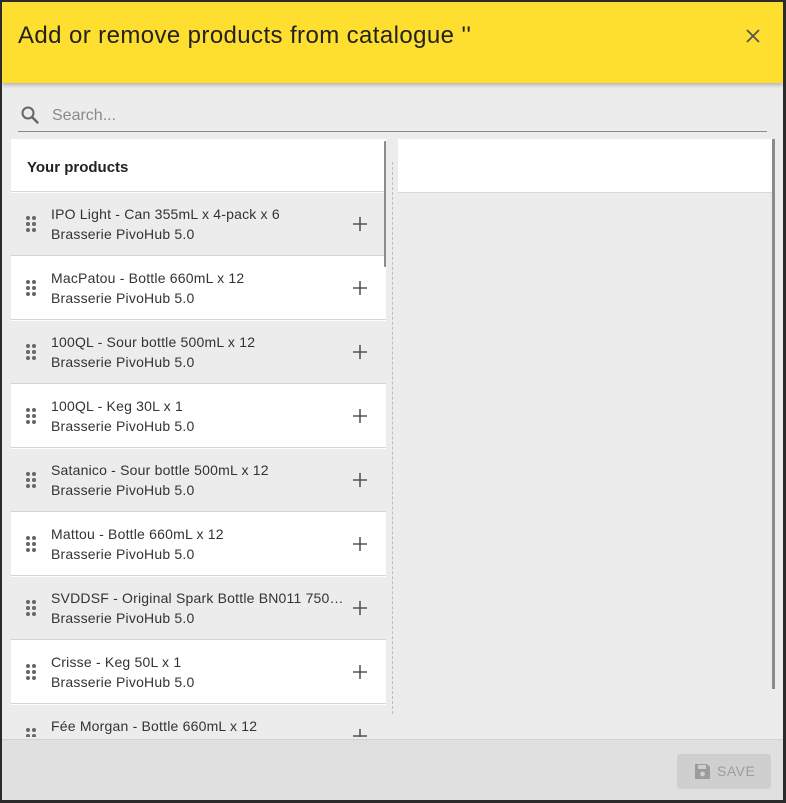  I want to click on panel-divider, so click(392, 438).